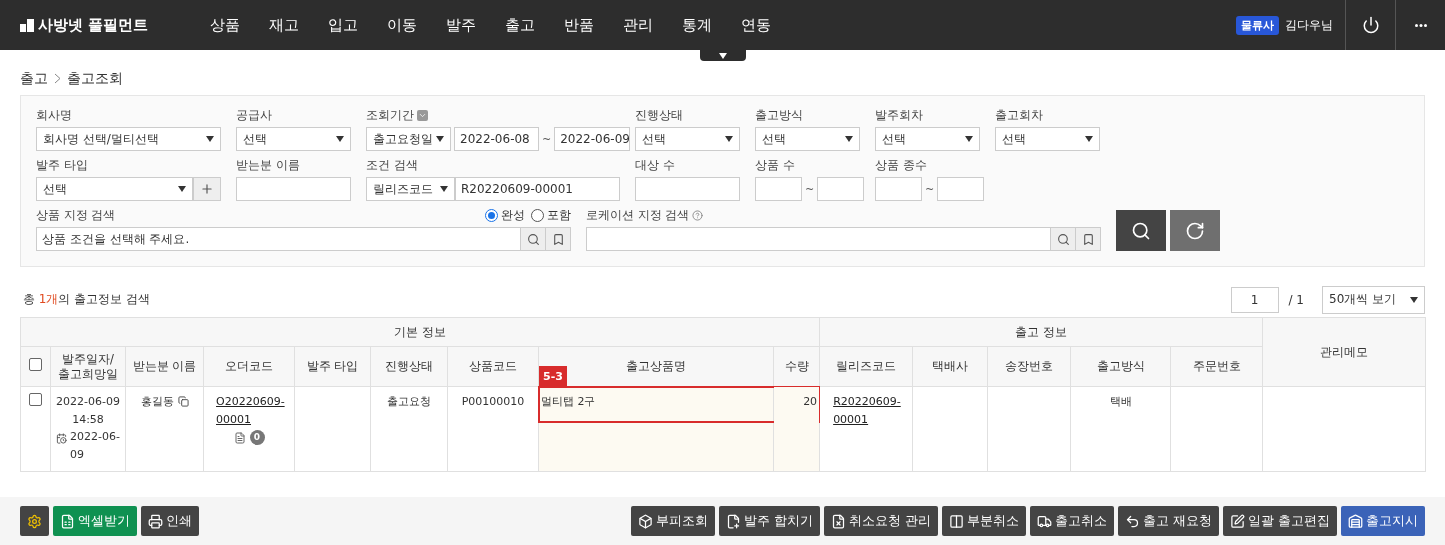  Describe the element at coordinates (95, 78) in the screenshot. I see `breadcrumb-item: 출고조회` at that location.